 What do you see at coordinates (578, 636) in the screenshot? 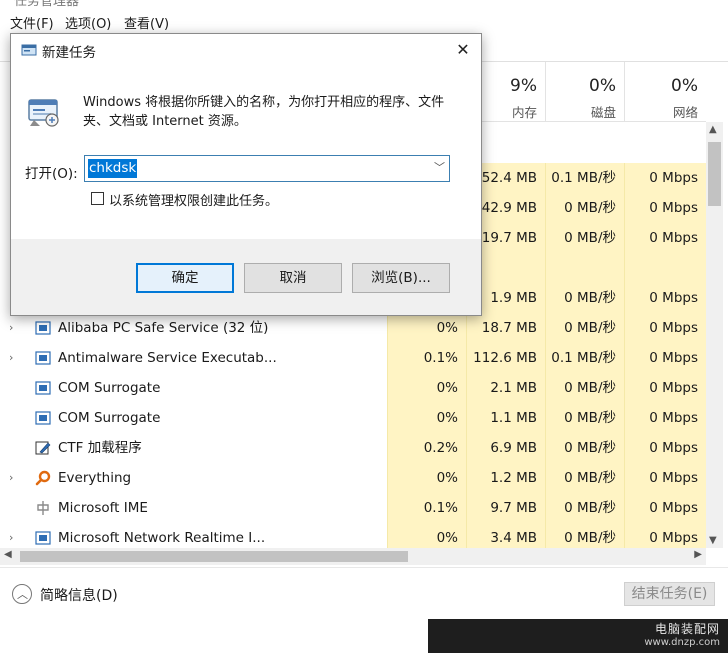
I see `watermark-strip: 电脑装配网 www.dnzp.com` at bounding box center [578, 636].